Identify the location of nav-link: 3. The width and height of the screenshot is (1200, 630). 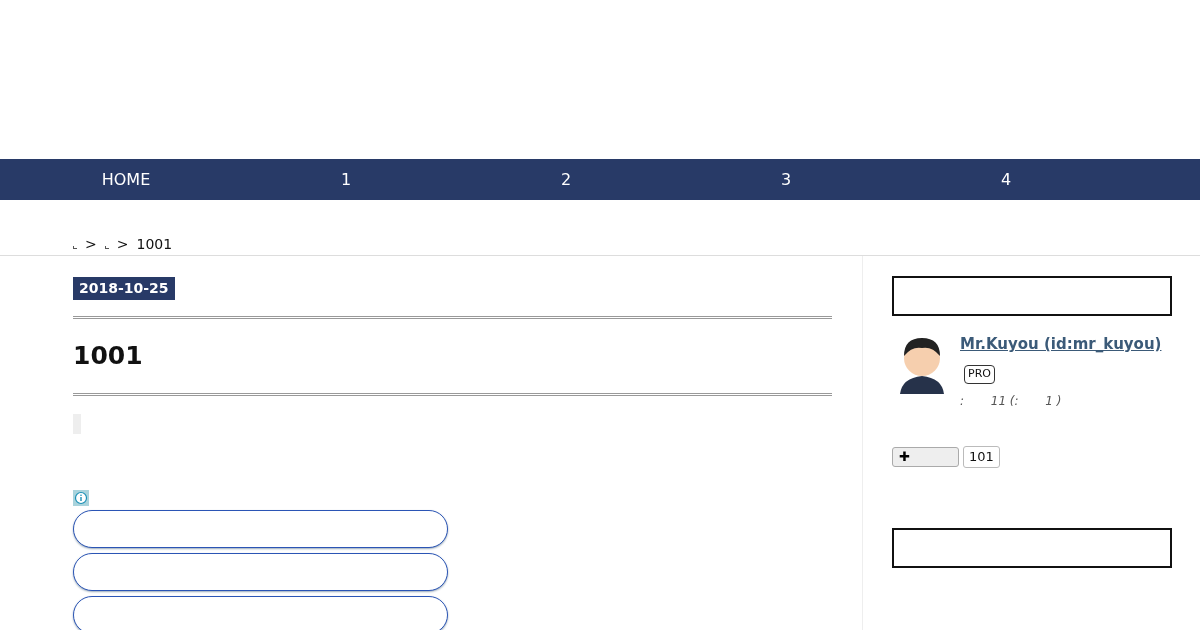
(786, 179).